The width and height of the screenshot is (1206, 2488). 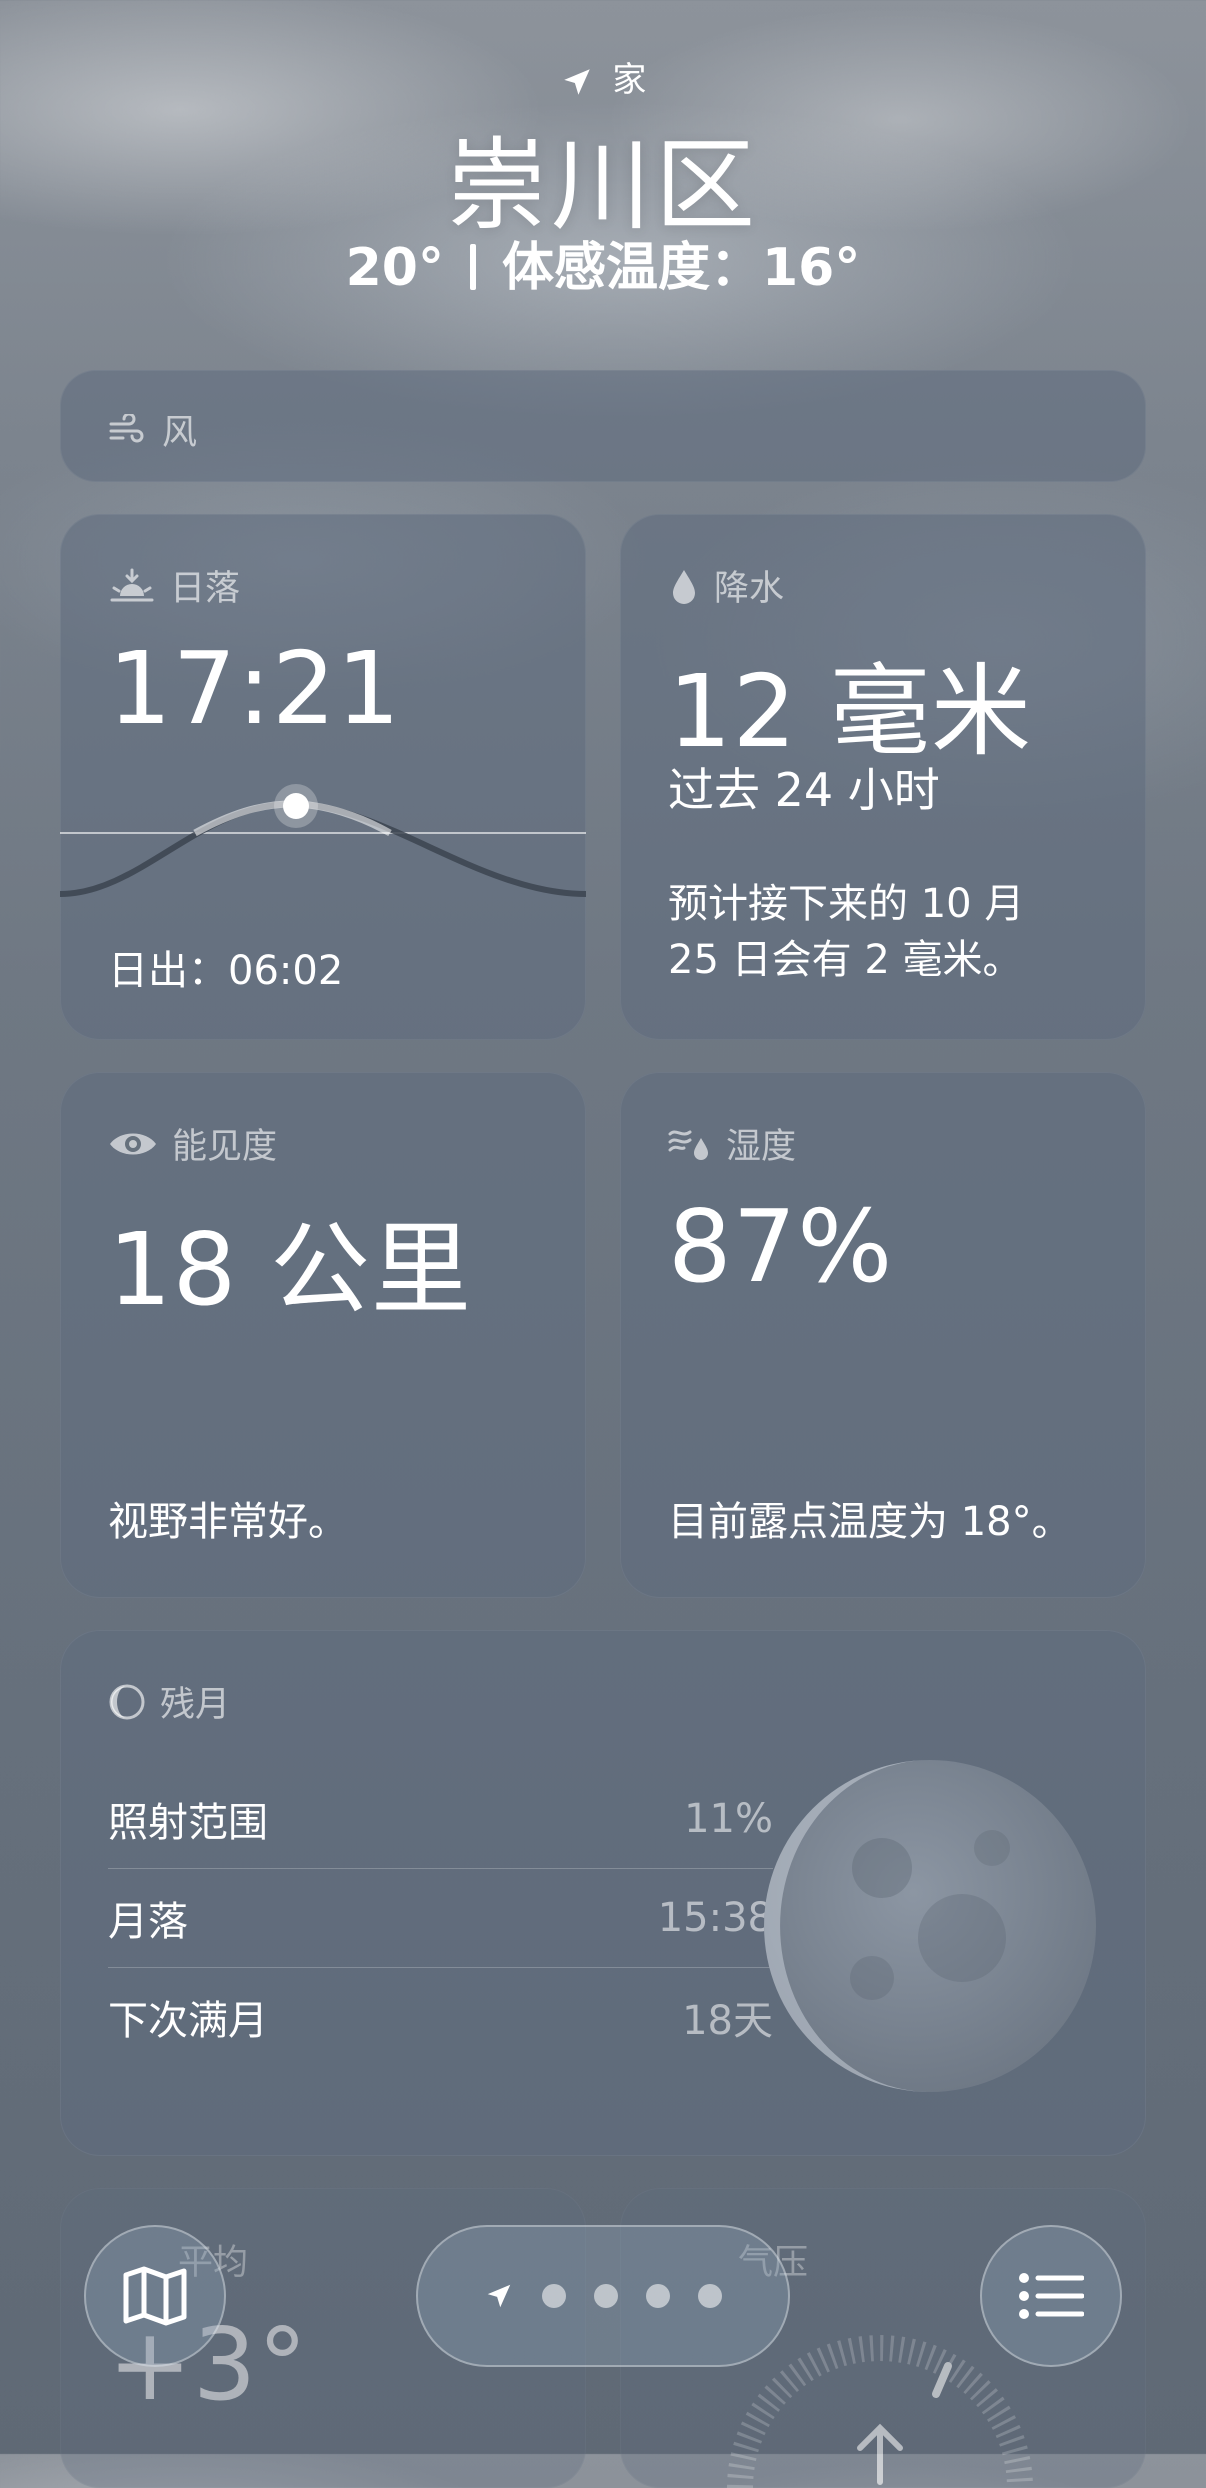 I want to click on humidity-icon, so click(x=688, y=1145).